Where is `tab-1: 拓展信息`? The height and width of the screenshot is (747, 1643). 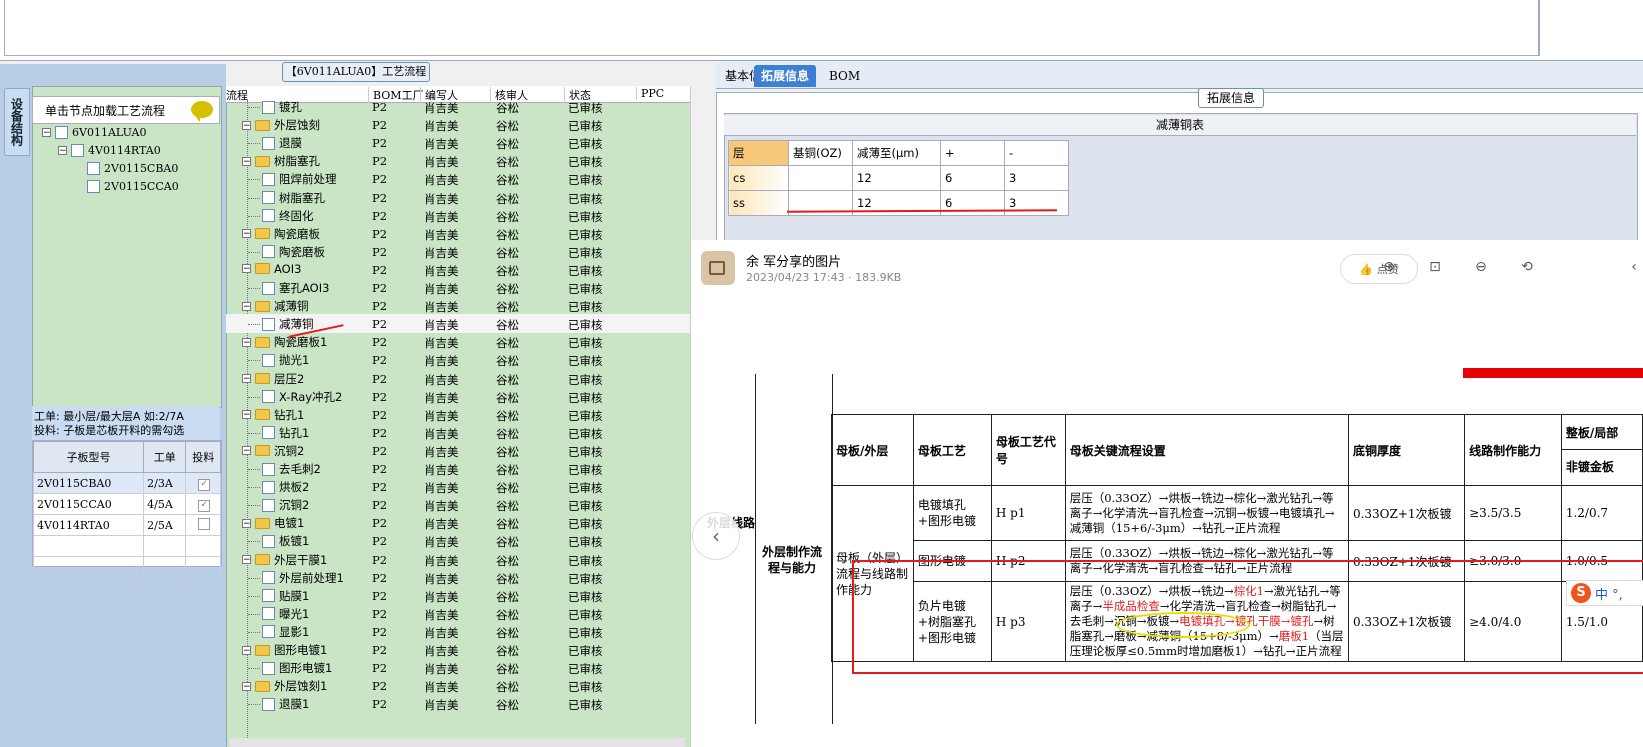 tab-1: 拓展信息 is located at coordinates (785, 76).